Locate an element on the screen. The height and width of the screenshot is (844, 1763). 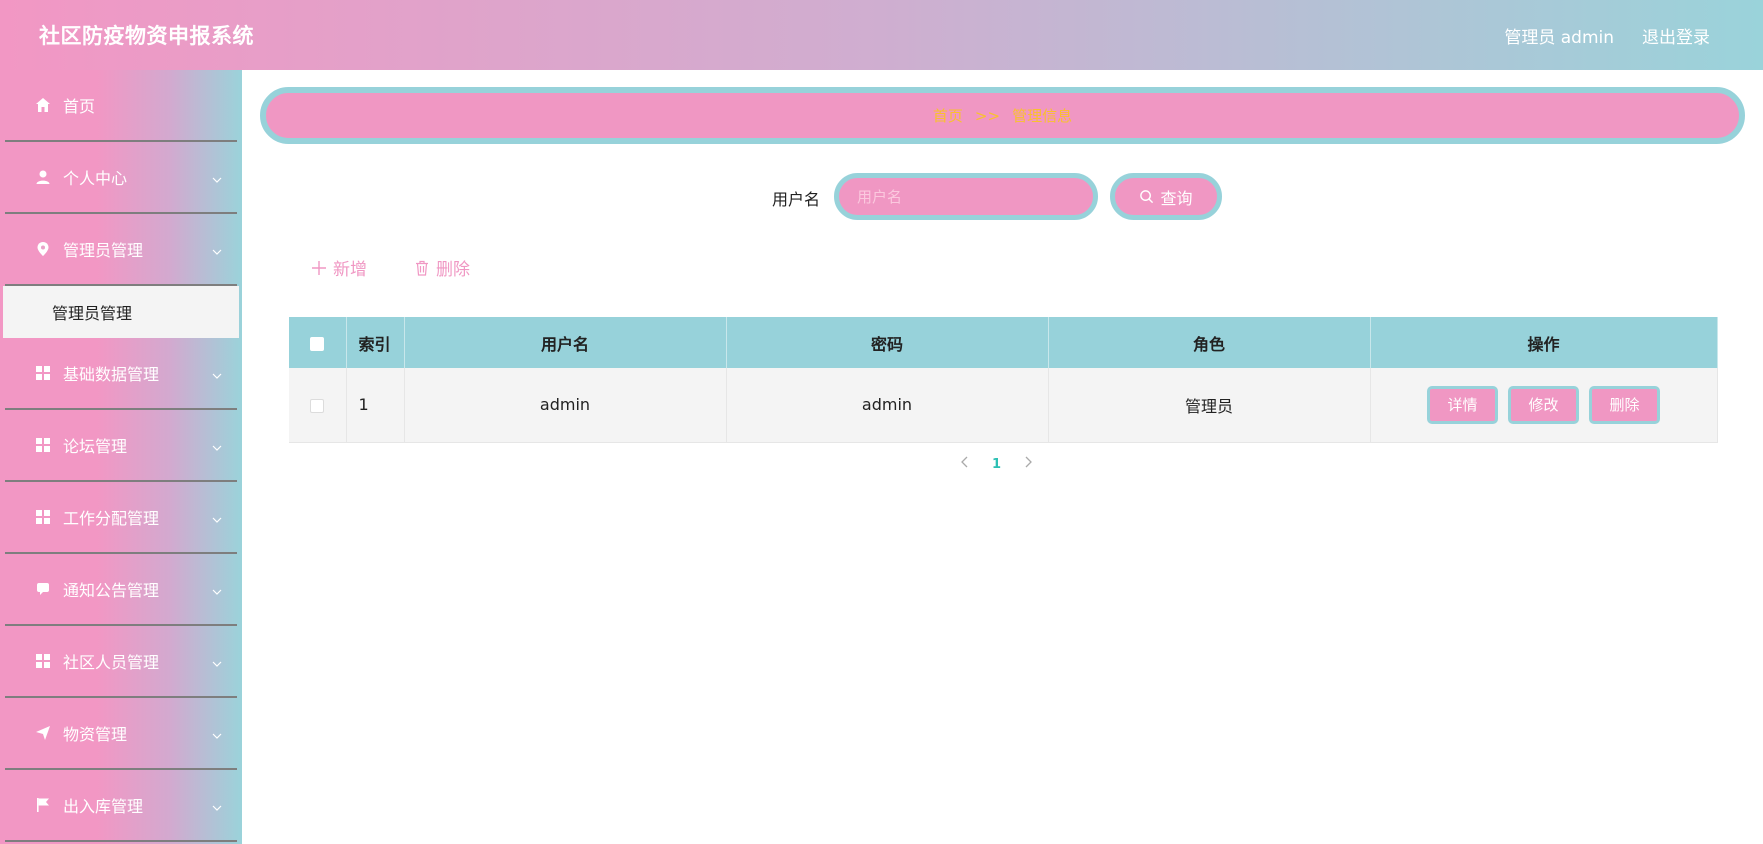
sidebar-item-work-assignment: 工作分配管理 is located at coordinates (121, 518).